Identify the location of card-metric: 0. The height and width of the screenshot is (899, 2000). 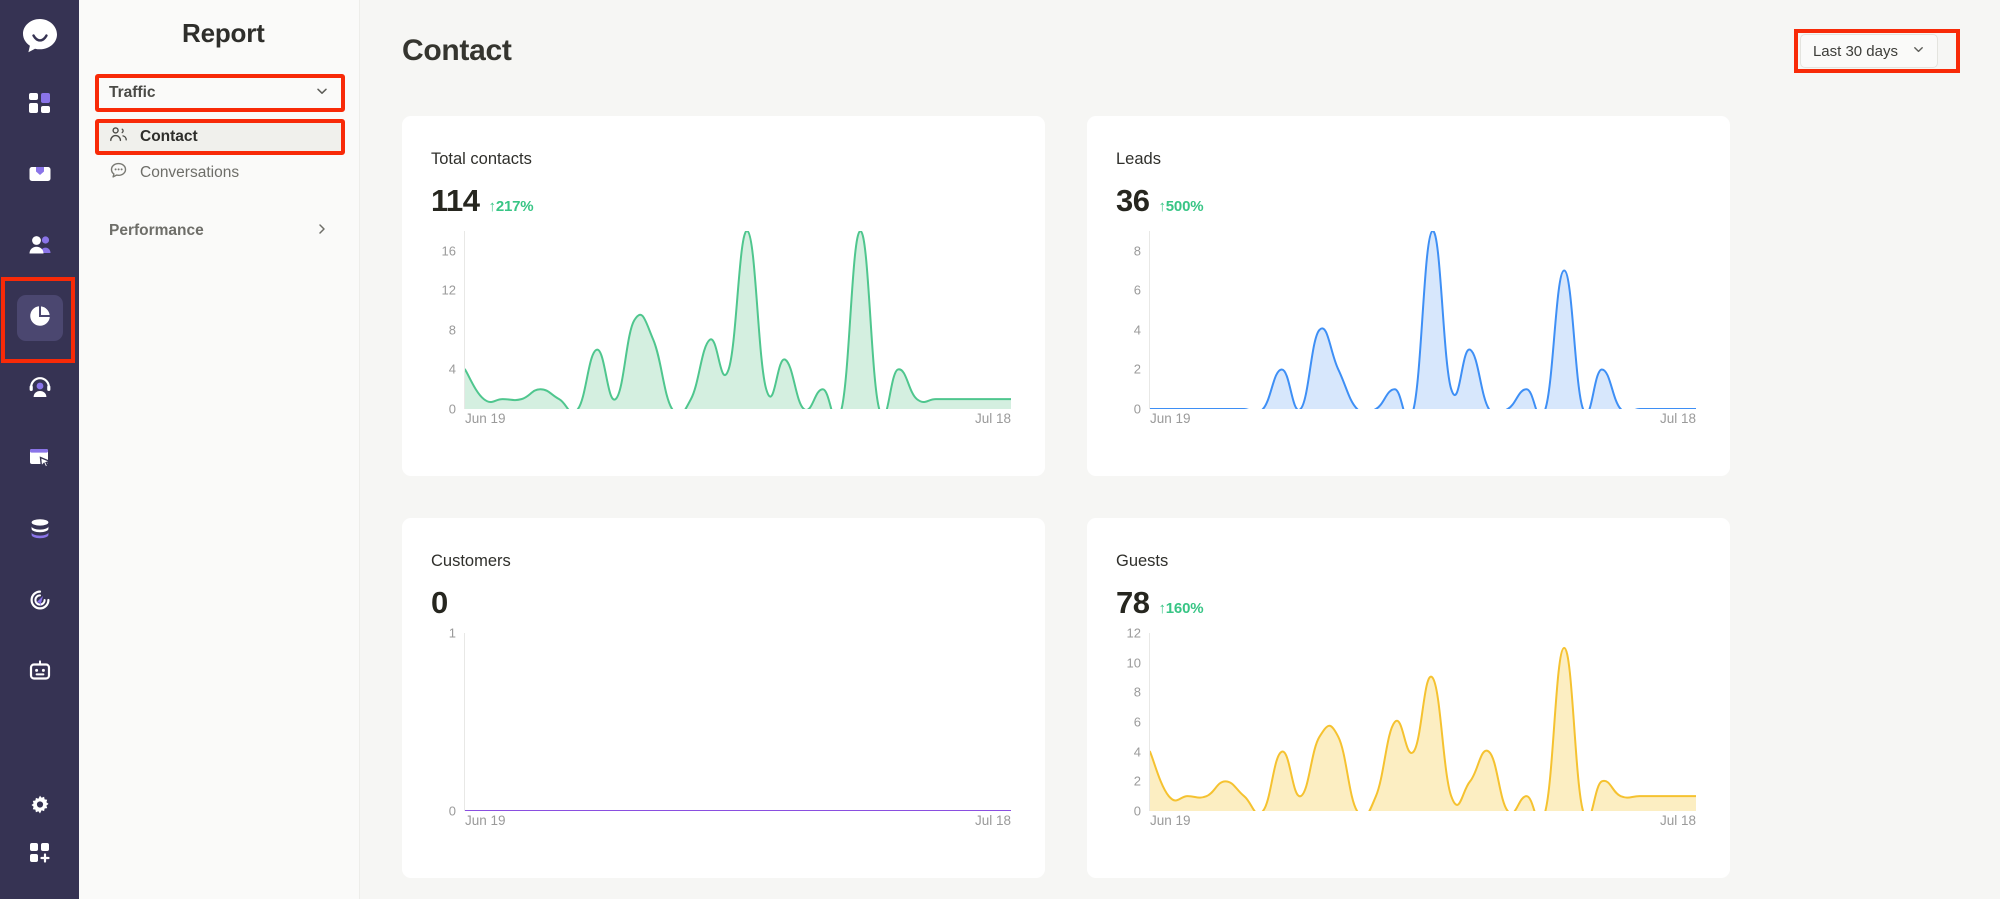
(721, 603).